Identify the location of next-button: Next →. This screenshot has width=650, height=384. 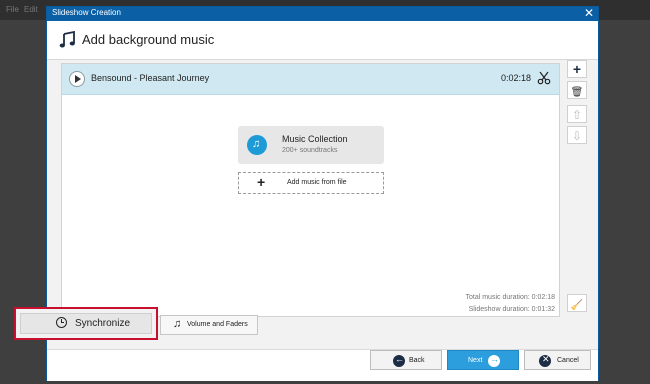
(483, 360).